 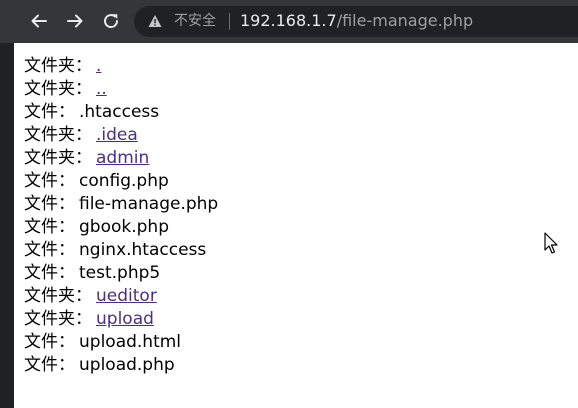 I want to click on arrow-left-icon, so click(x=39, y=21).